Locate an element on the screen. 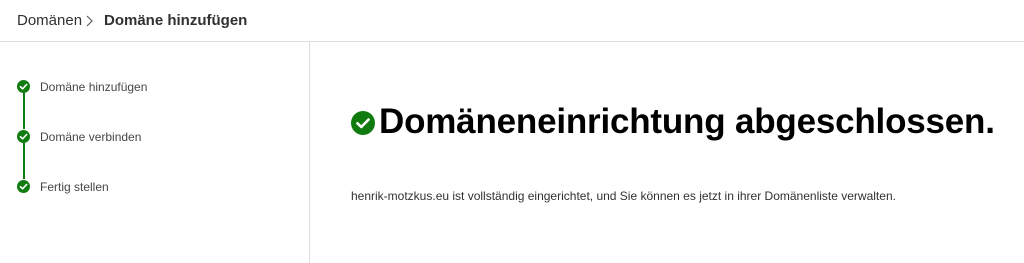 Image resolution: width=1024 pixels, height=263 pixels. step-label-connect-domain: Domäne verbinden is located at coordinates (91, 137).